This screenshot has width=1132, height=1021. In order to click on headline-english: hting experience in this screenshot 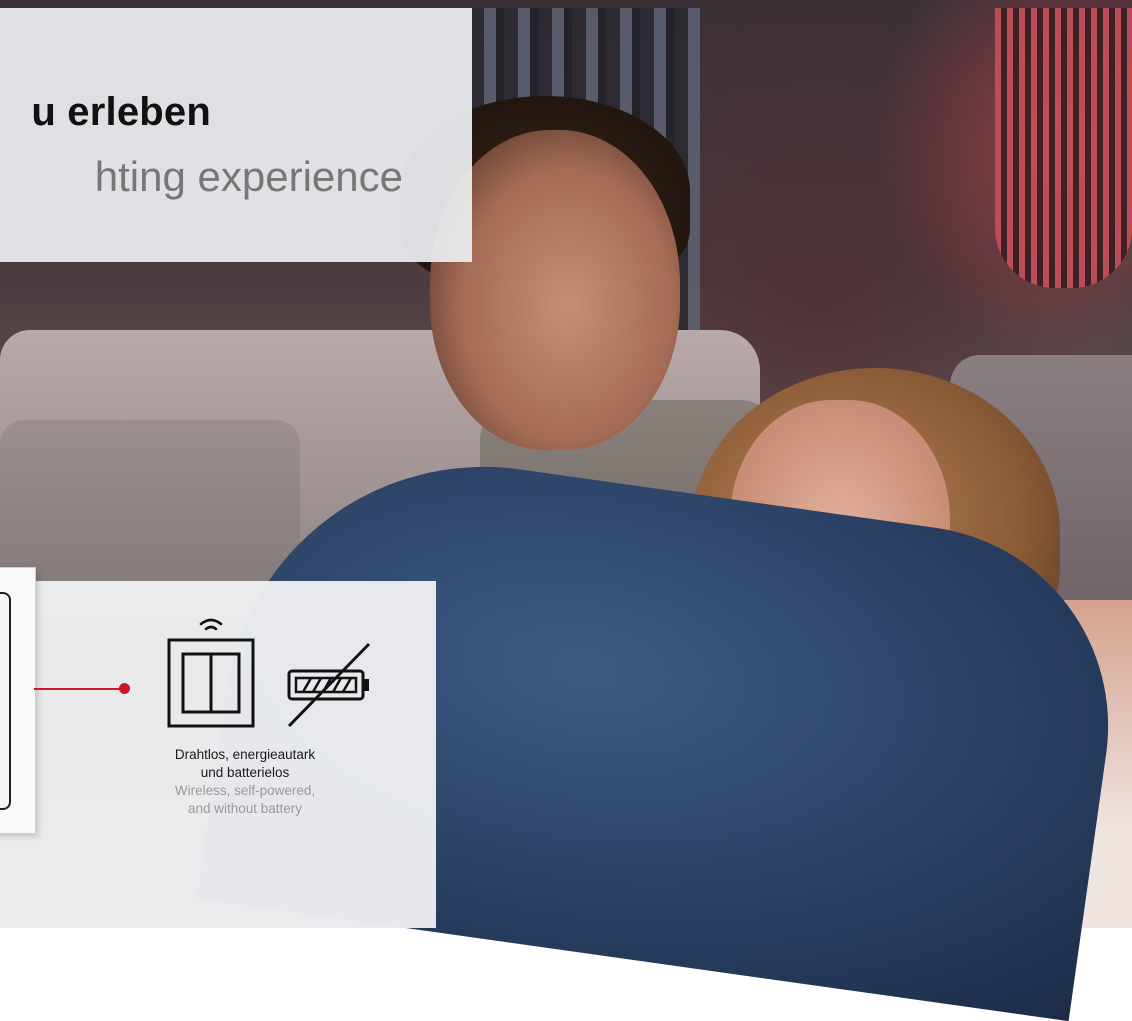, I will do `click(248, 176)`.